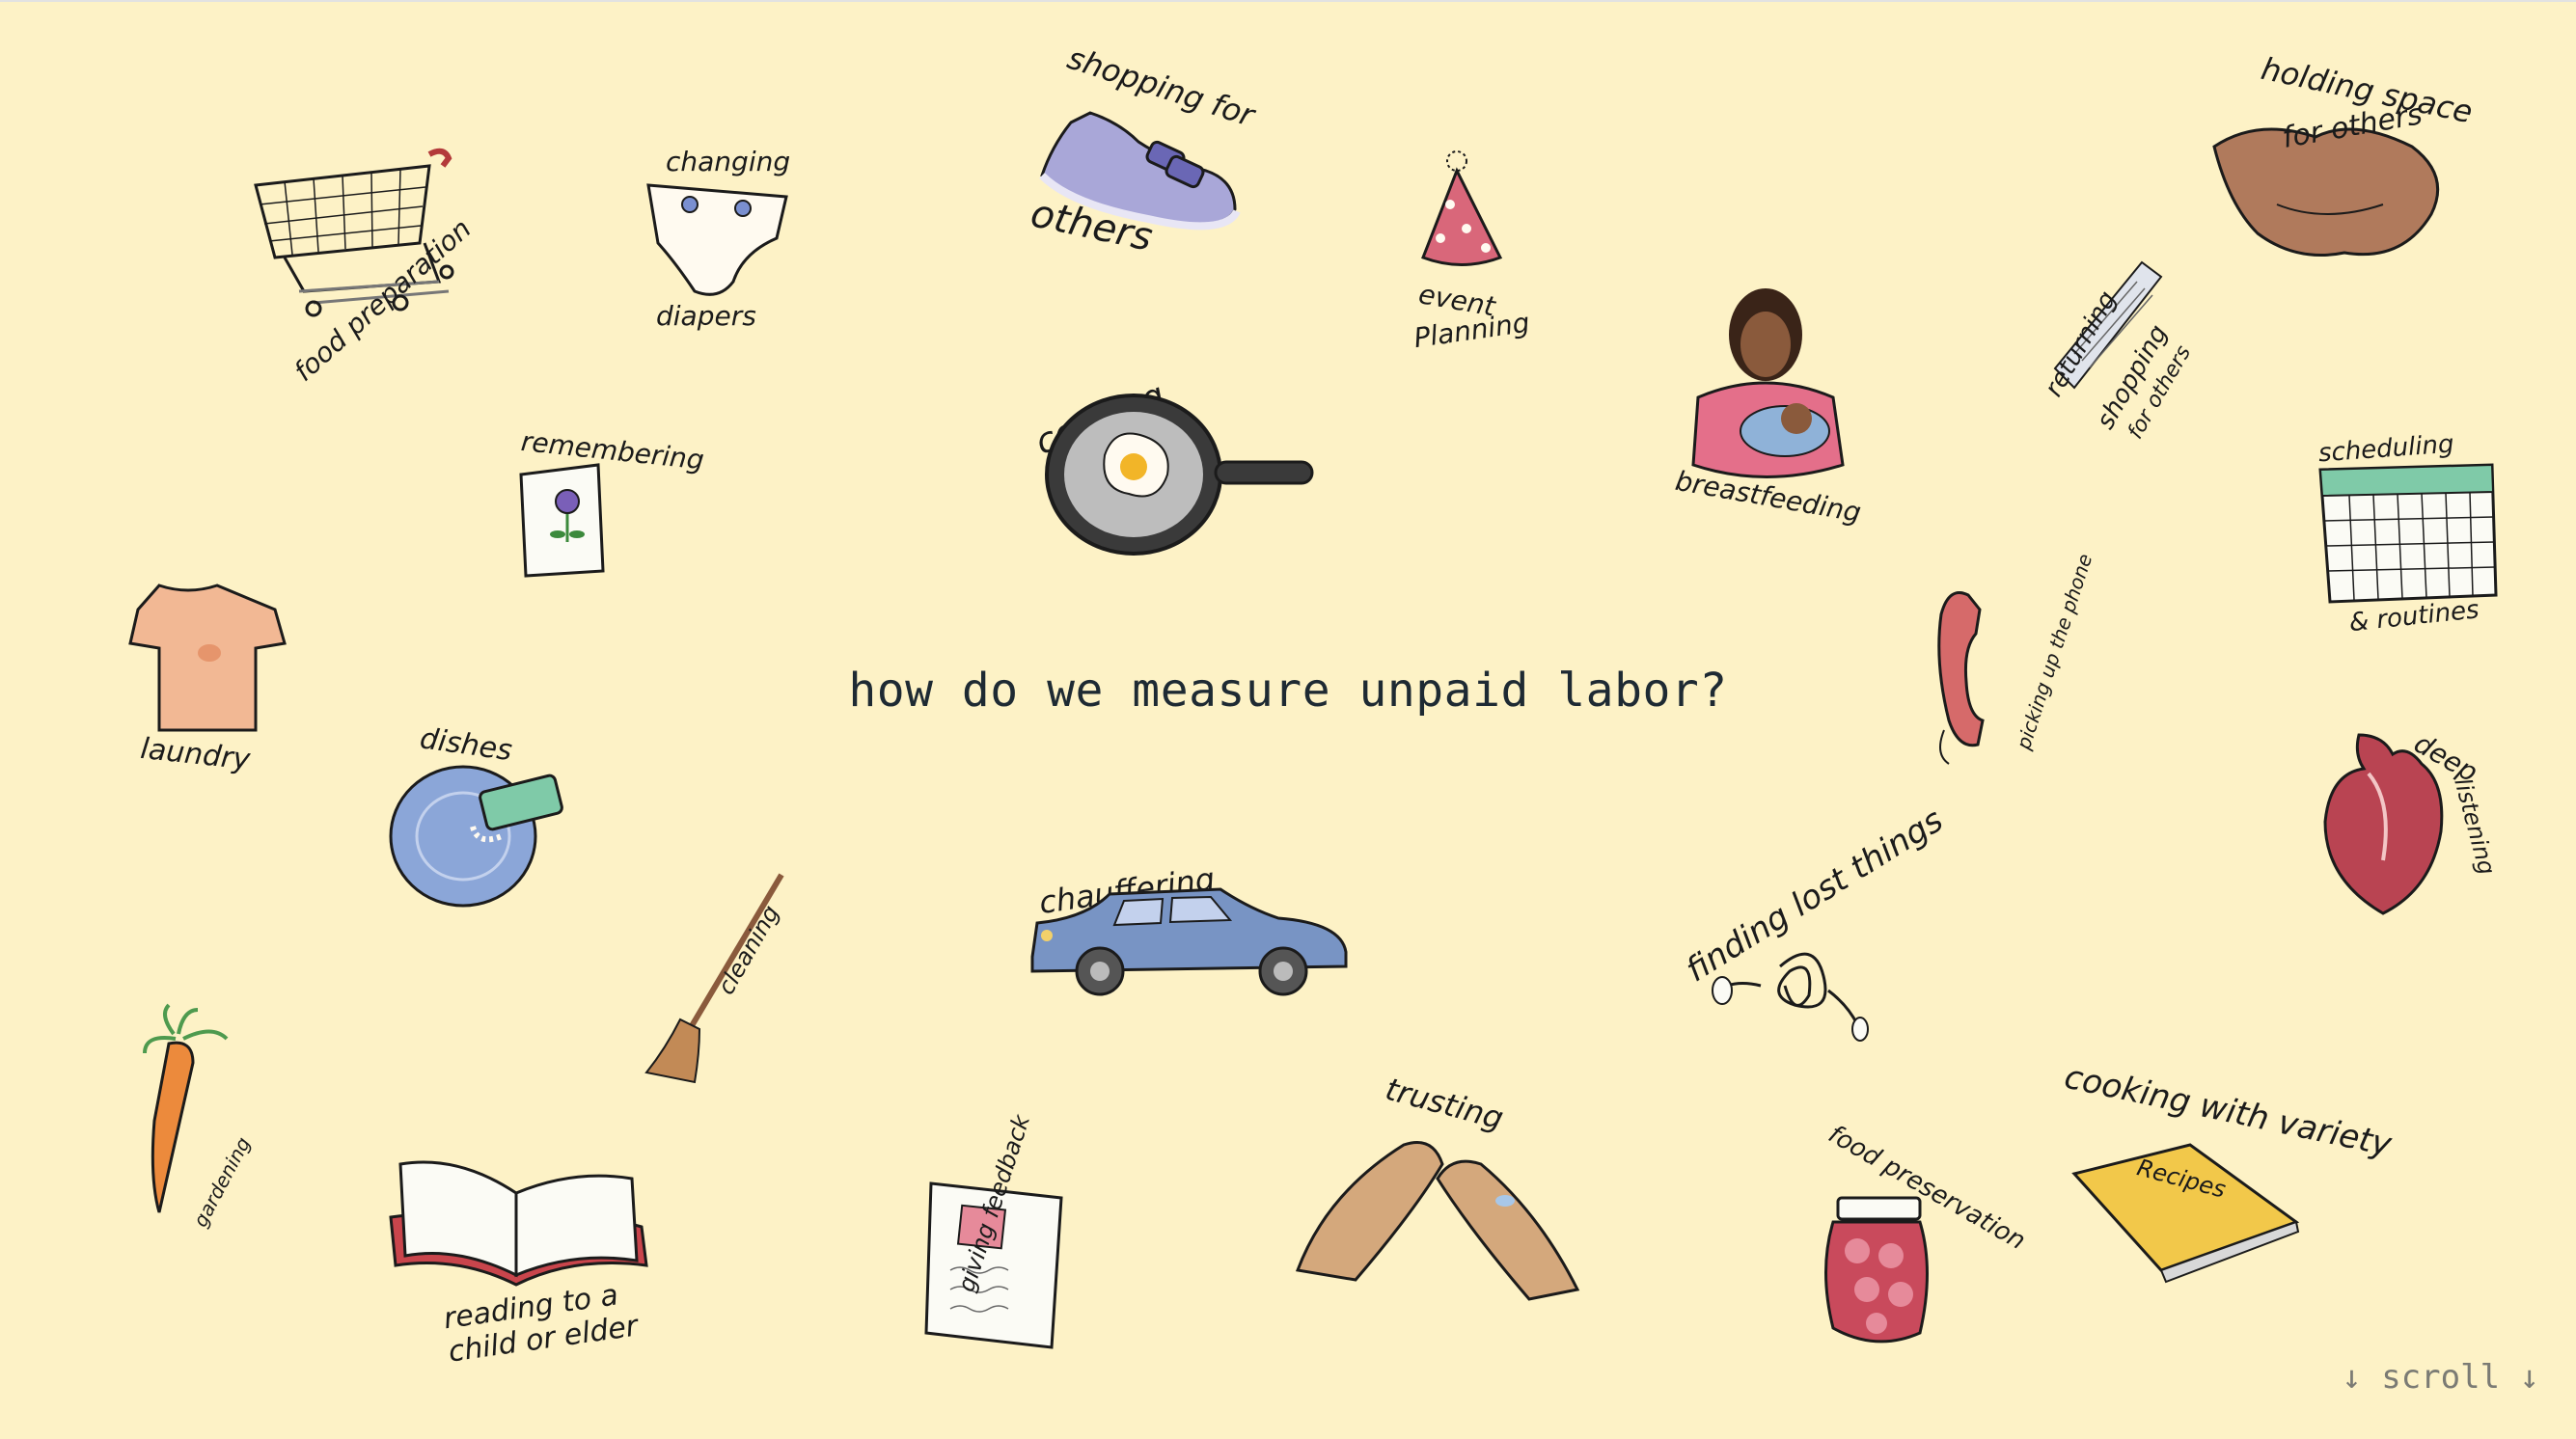 The width and height of the screenshot is (2576, 1439). I want to click on heart-icon: deep listening, so click(2412, 821).